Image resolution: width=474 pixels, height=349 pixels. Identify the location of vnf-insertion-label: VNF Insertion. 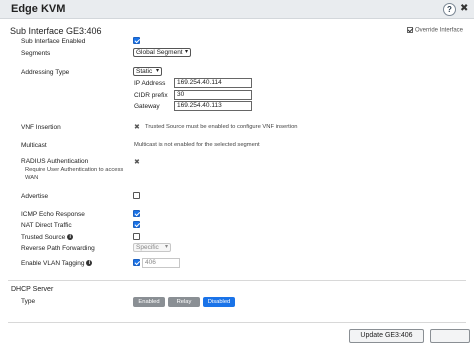
(41, 127).